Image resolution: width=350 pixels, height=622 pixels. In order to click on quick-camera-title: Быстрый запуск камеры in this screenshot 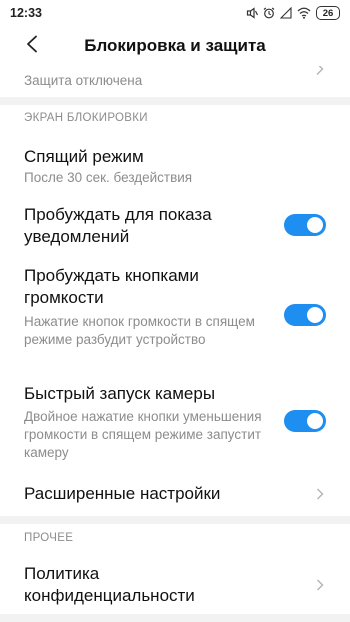, I will do `click(120, 393)`.